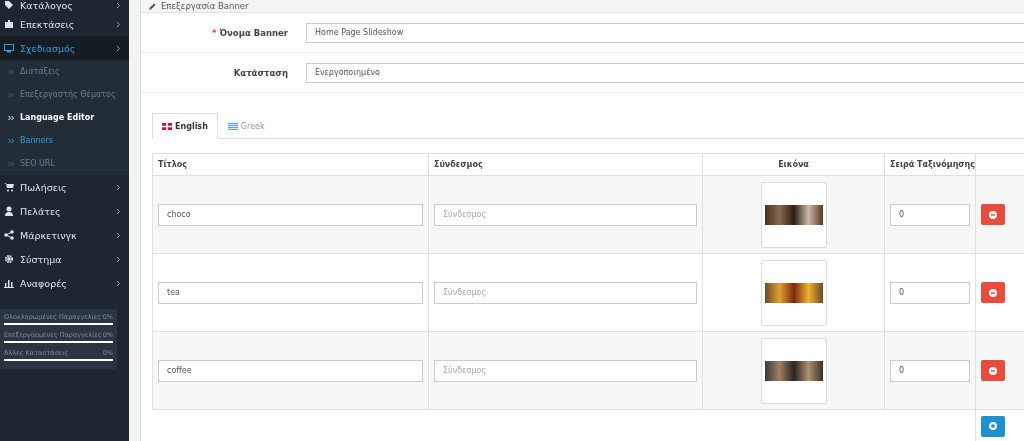  I want to click on text-input: Home Page Slideshow, so click(665, 32).